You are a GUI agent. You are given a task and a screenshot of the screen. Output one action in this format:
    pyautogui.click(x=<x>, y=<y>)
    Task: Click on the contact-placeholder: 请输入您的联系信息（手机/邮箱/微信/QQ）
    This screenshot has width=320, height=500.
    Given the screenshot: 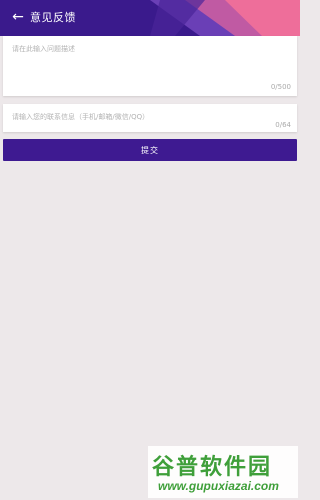 What is the action you would take?
    pyautogui.click(x=81, y=117)
    